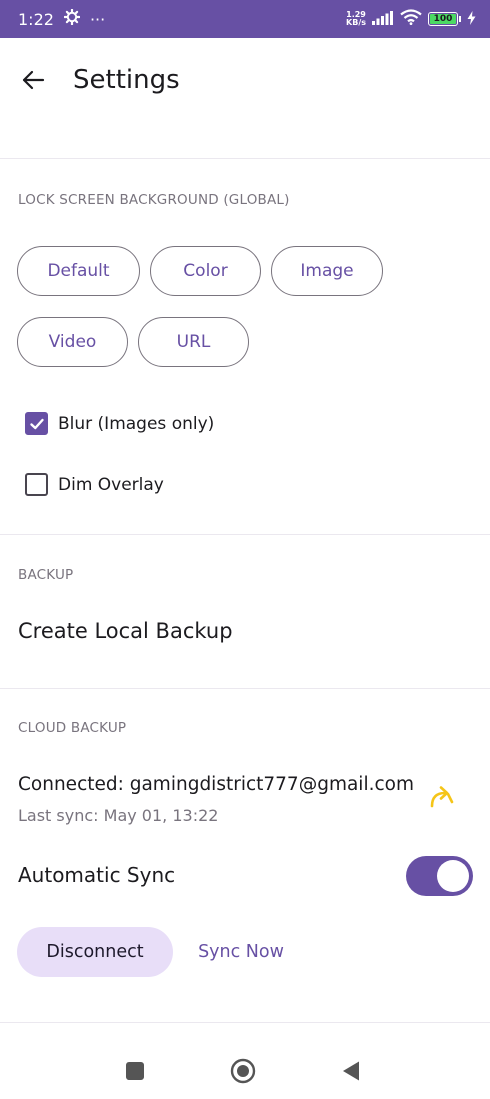 This screenshot has width=490, height=1099. I want to click on dim-overlay-option-row: Dim Overlay, so click(94, 484).